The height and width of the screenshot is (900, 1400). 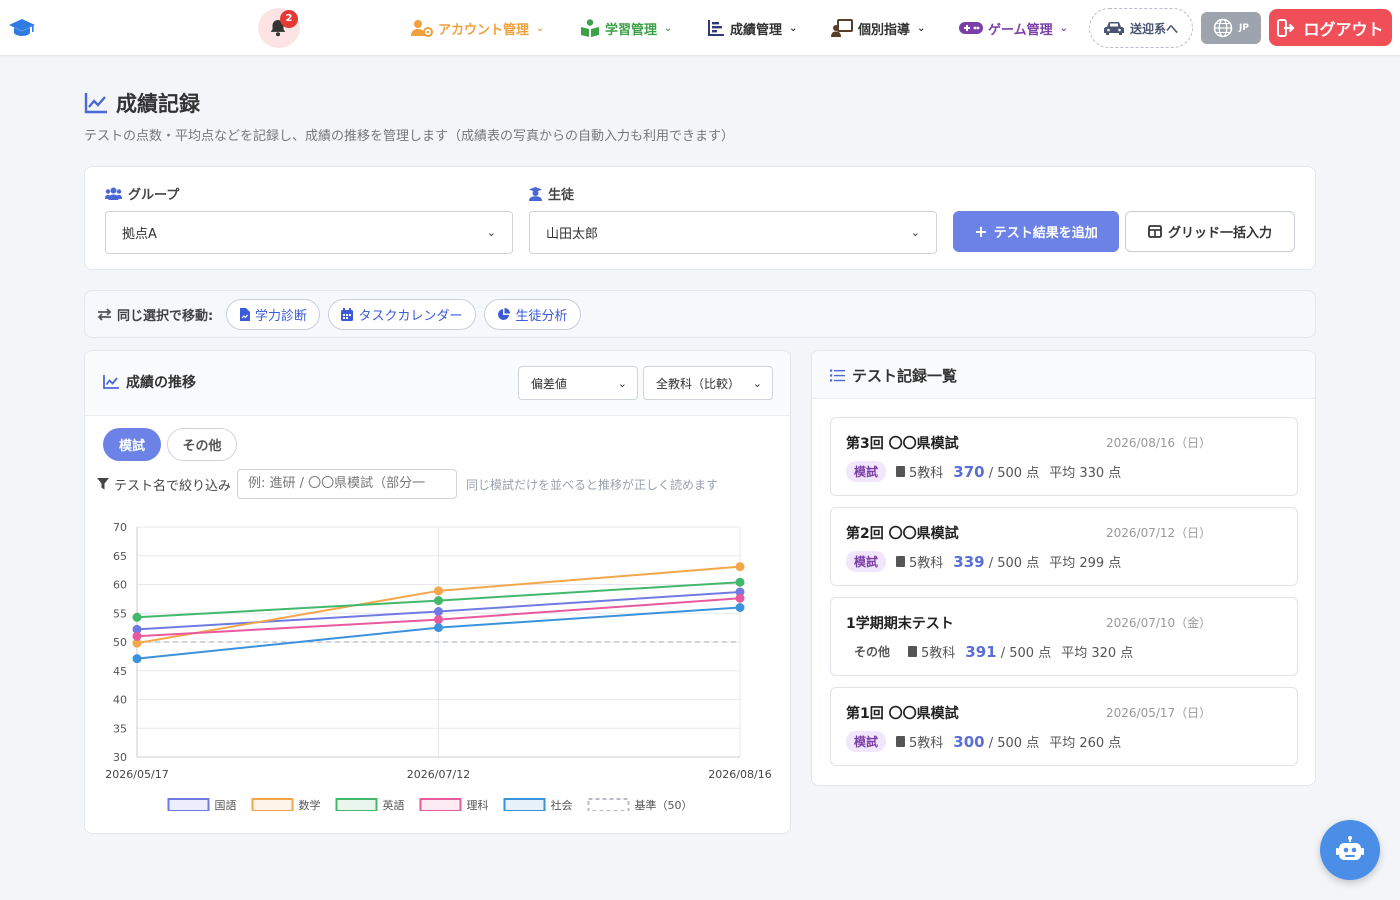 What do you see at coordinates (969, 472) in the screenshot?
I see `score-value: 370` at bounding box center [969, 472].